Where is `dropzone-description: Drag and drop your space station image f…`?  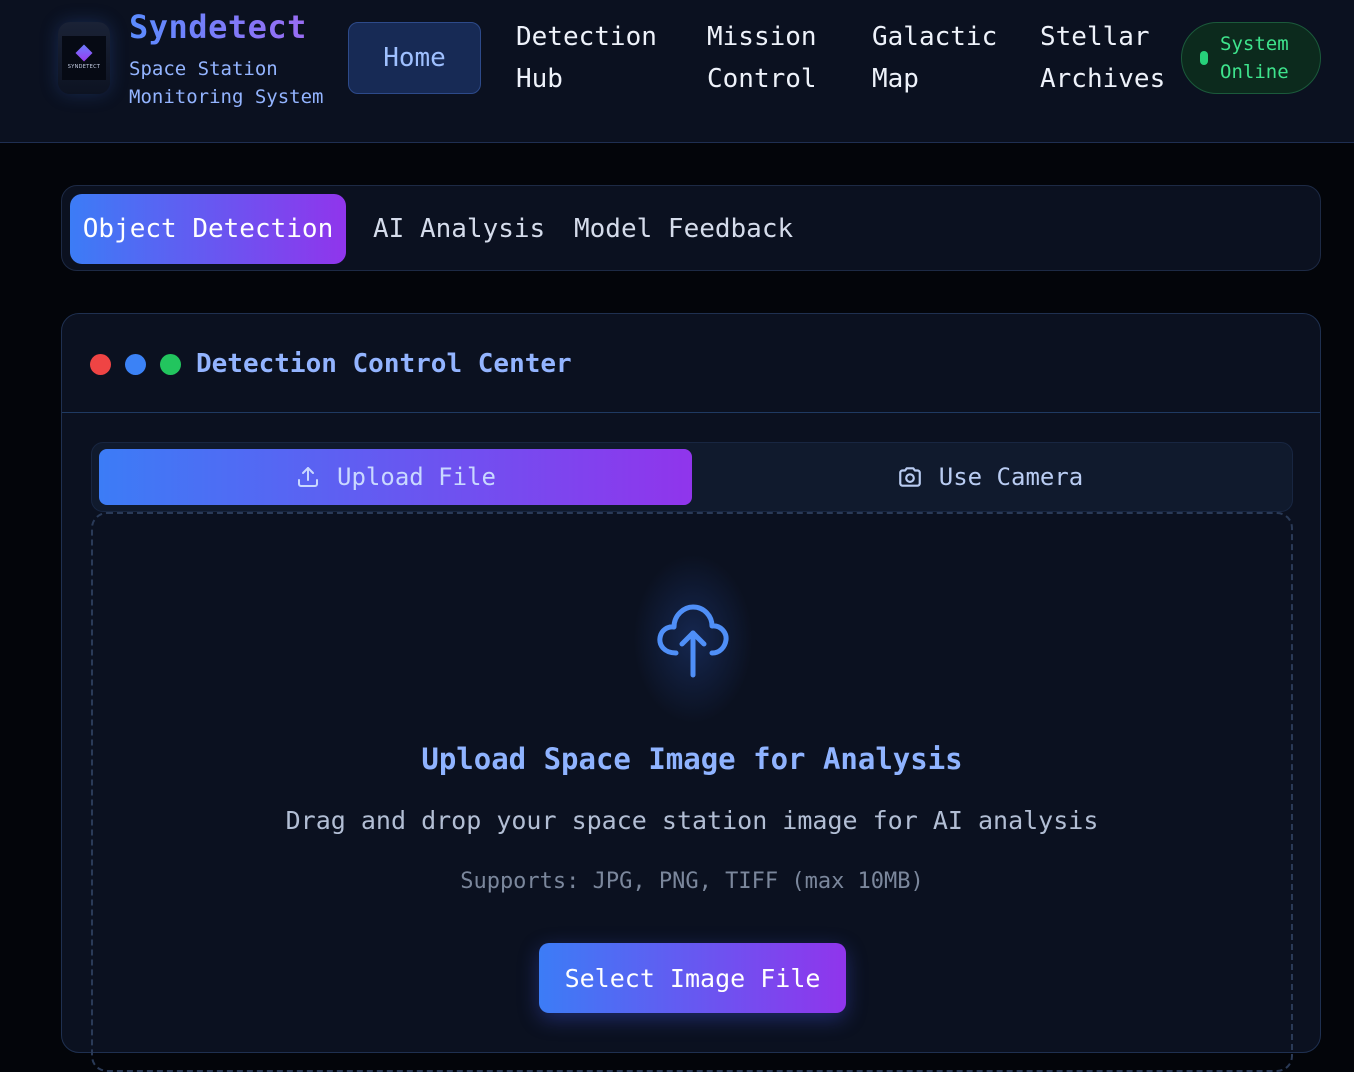 dropzone-description: Drag and drop your space station image f… is located at coordinates (692, 820).